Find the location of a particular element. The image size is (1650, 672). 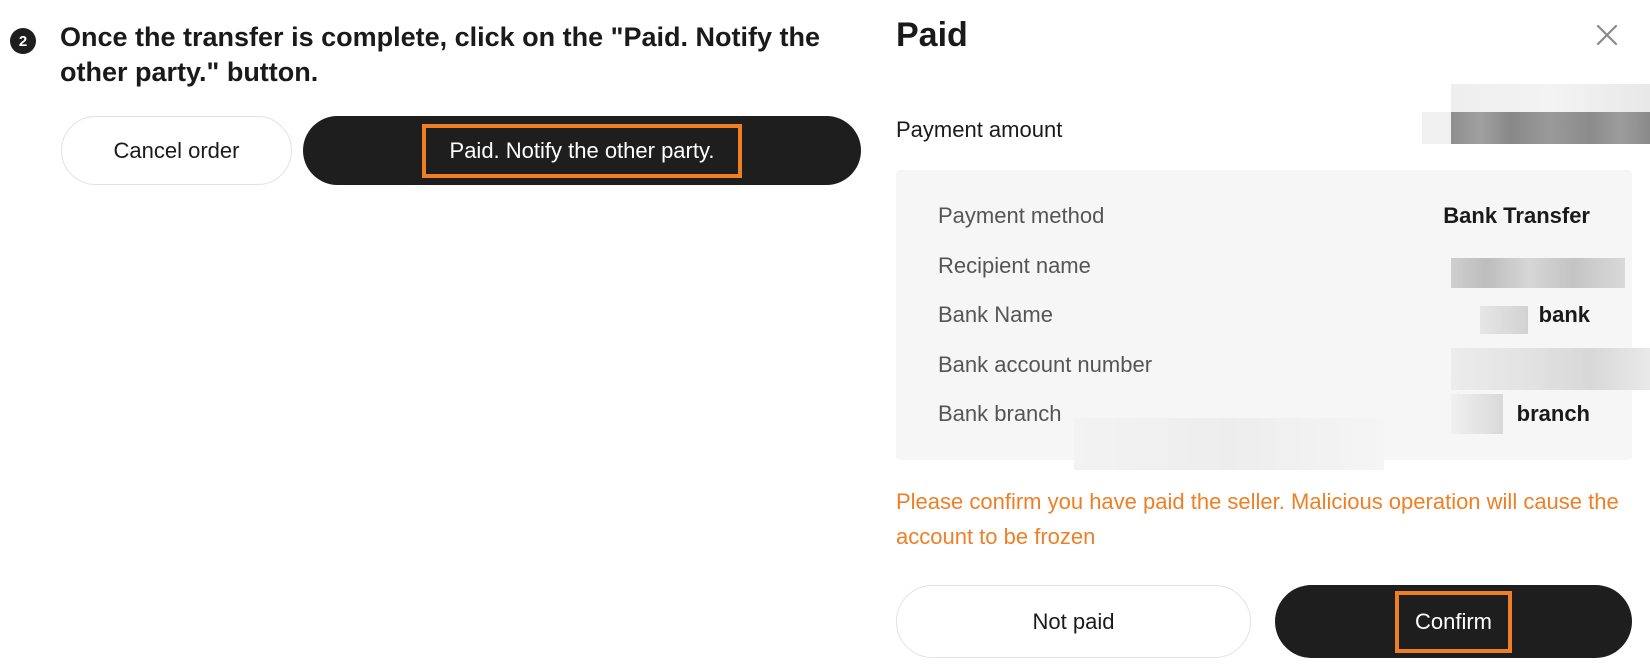

redacted-amount-value is located at coordinates (1550, 128).